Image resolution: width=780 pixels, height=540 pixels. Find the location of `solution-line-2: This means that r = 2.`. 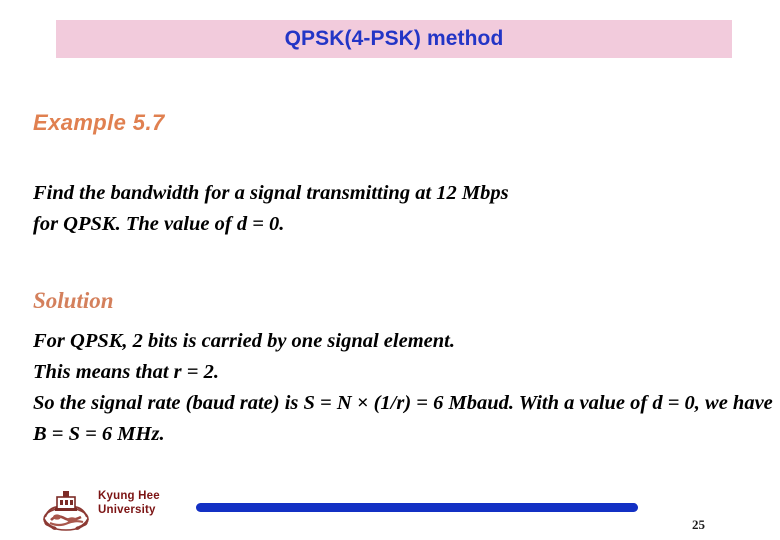

solution-line-2: This means that r = 2. is located at coordinates (126, 372).